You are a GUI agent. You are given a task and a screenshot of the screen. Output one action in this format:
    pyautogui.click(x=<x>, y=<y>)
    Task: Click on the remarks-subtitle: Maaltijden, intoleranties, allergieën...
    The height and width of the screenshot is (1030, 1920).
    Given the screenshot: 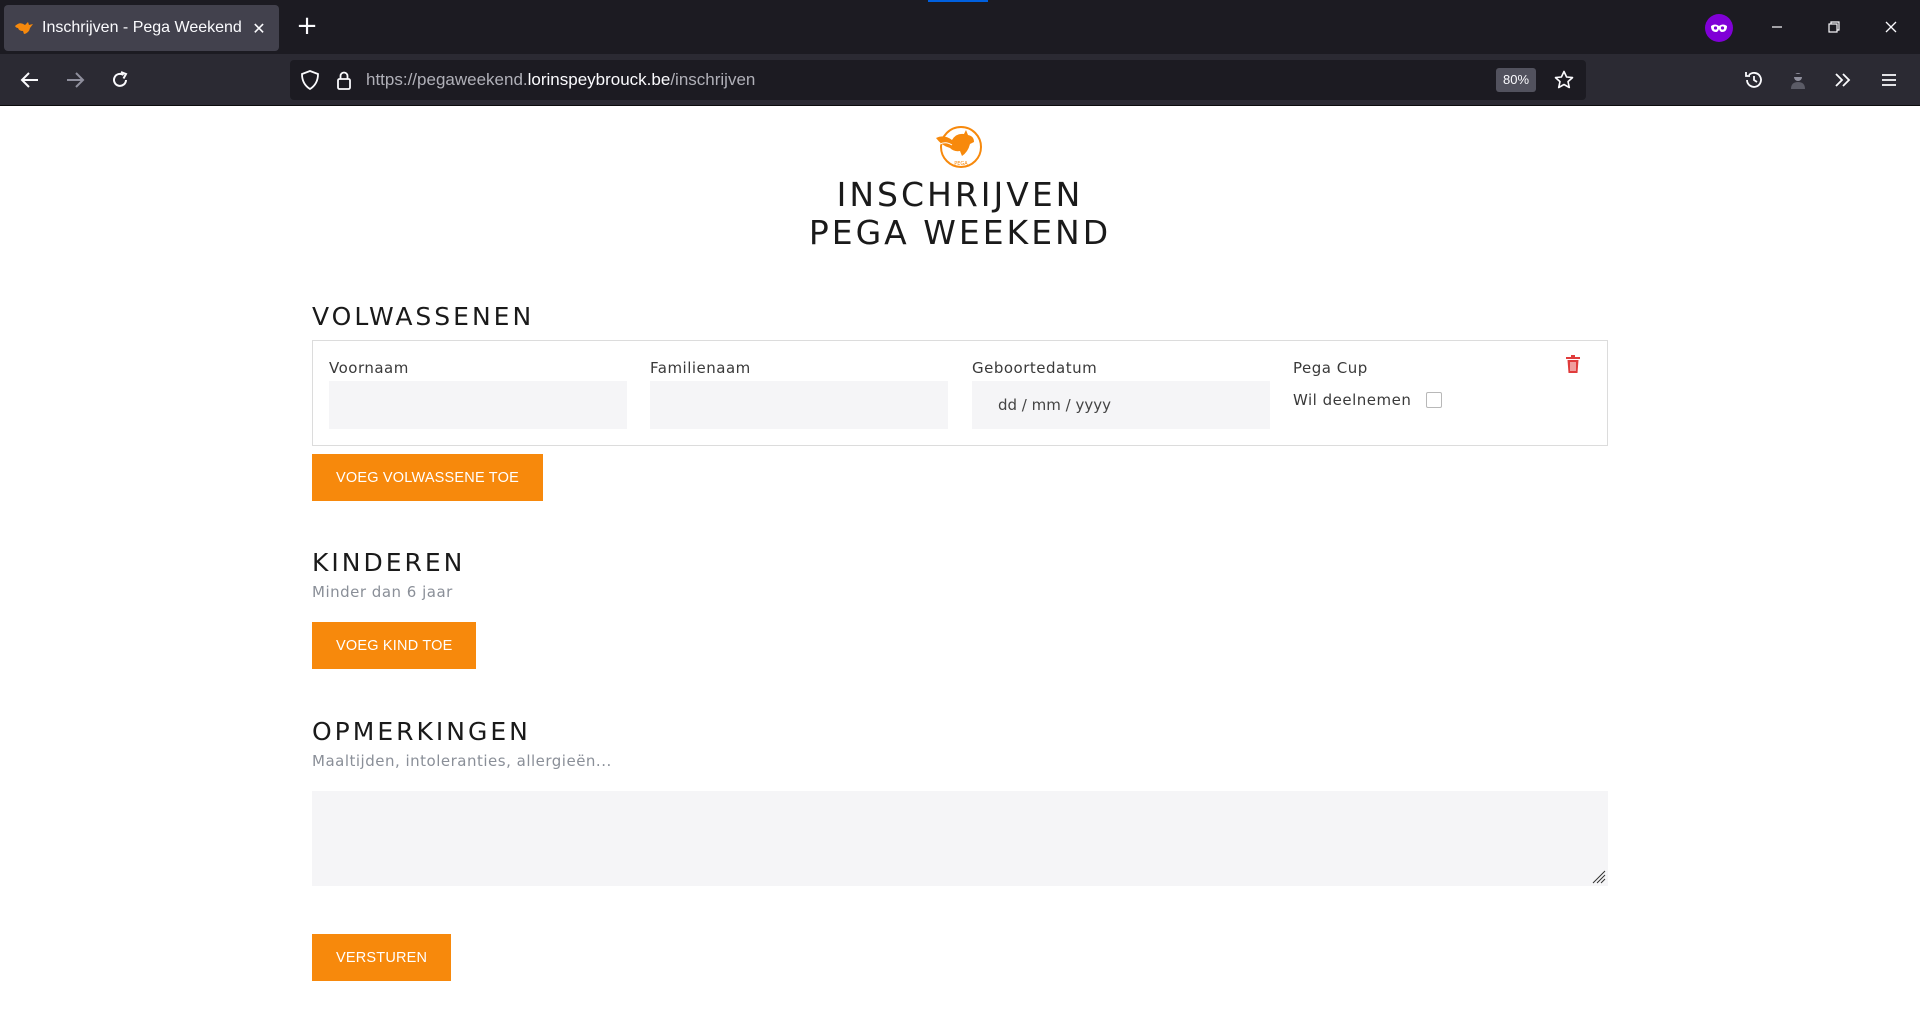 What is the action you would take?
    pyautogui.click(x=462, y=761)
    